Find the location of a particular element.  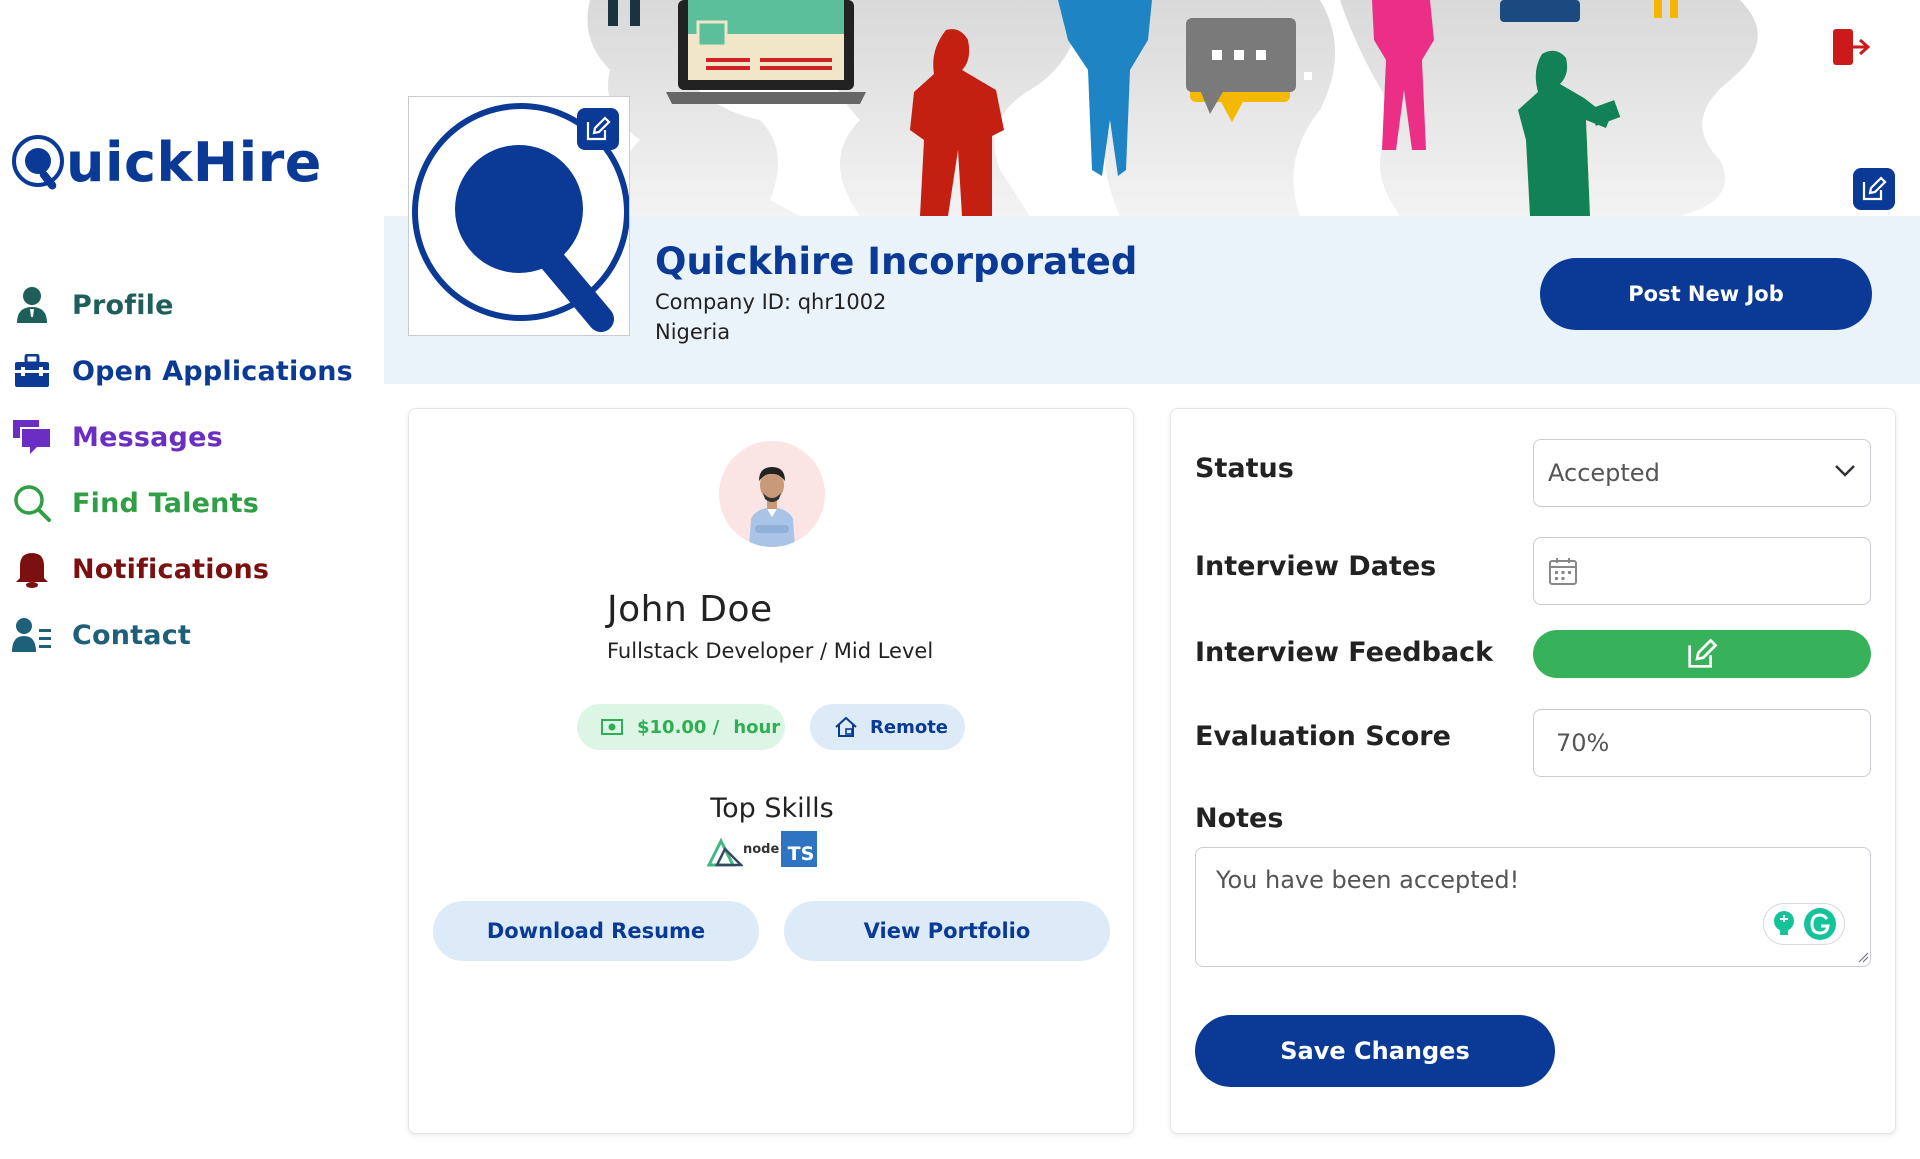

interview-feedback-button is located at coordinates (1702, 654).